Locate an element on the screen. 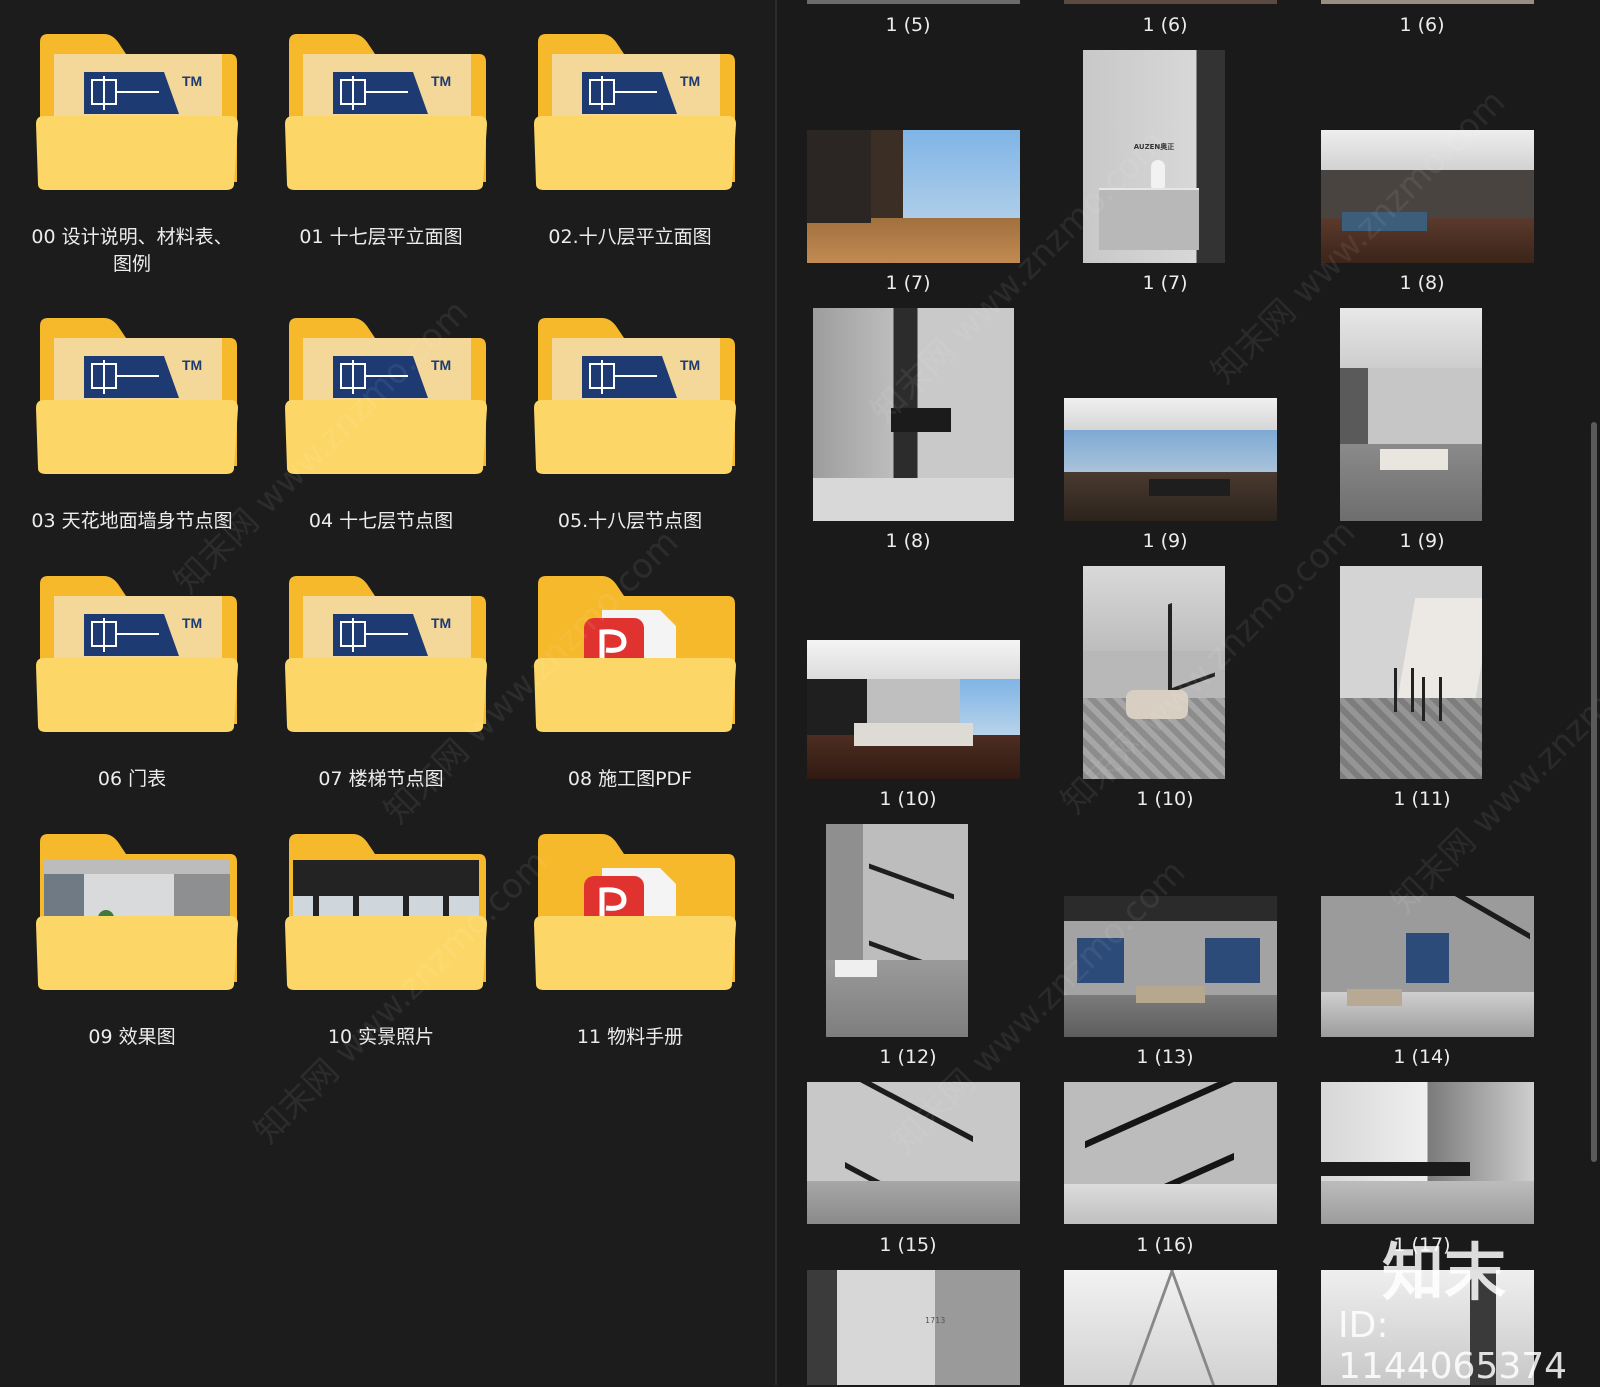  thumbnail-caption: 1 (14) is located at coordinates (1422, 1057).